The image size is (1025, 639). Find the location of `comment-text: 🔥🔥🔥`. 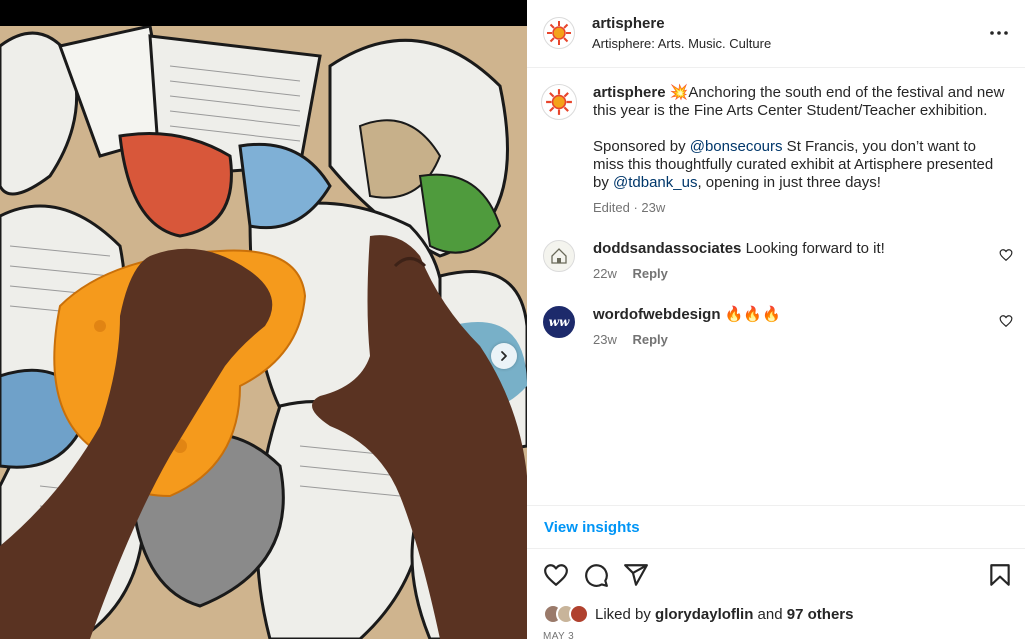

comment-text: 🔥🔥🔥 is located at coordinates (752, 314).